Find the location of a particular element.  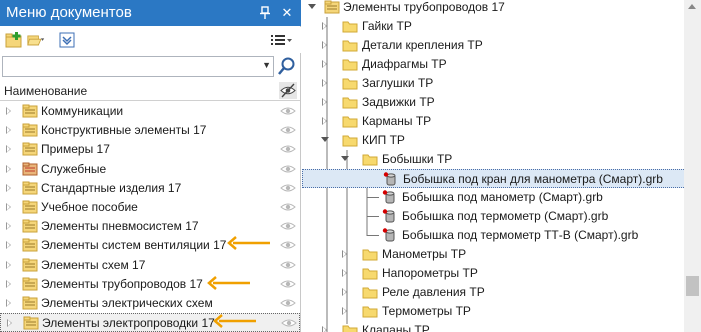

document-list-item: Элементы пневмосистем 17 is located at coordinates (150, 226).